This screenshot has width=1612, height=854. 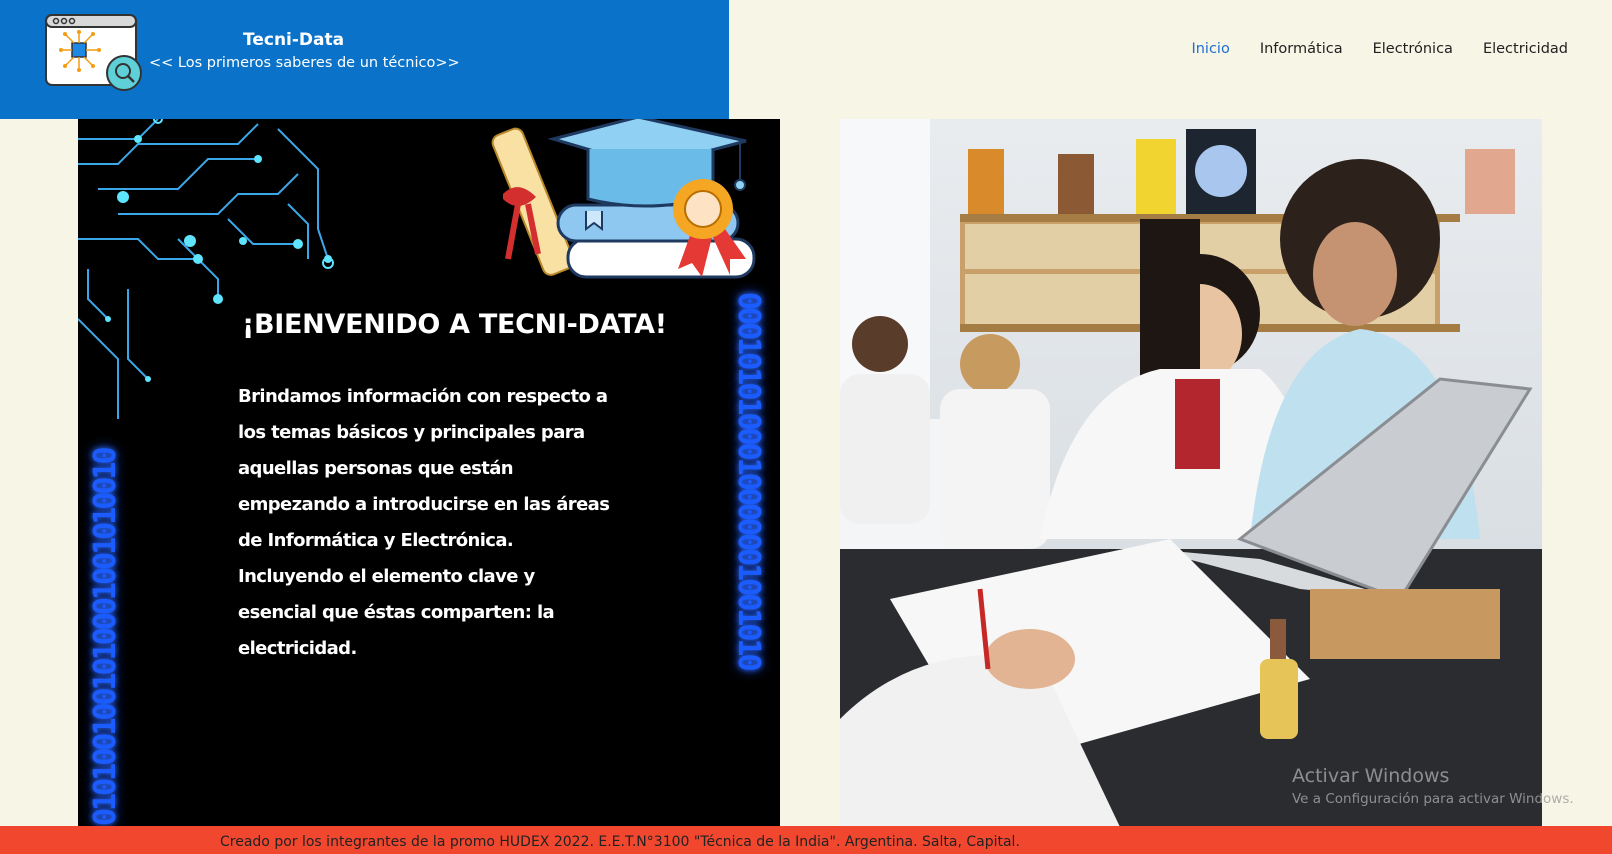 I want to click on panel-decoration, so click(x=417, y=269).